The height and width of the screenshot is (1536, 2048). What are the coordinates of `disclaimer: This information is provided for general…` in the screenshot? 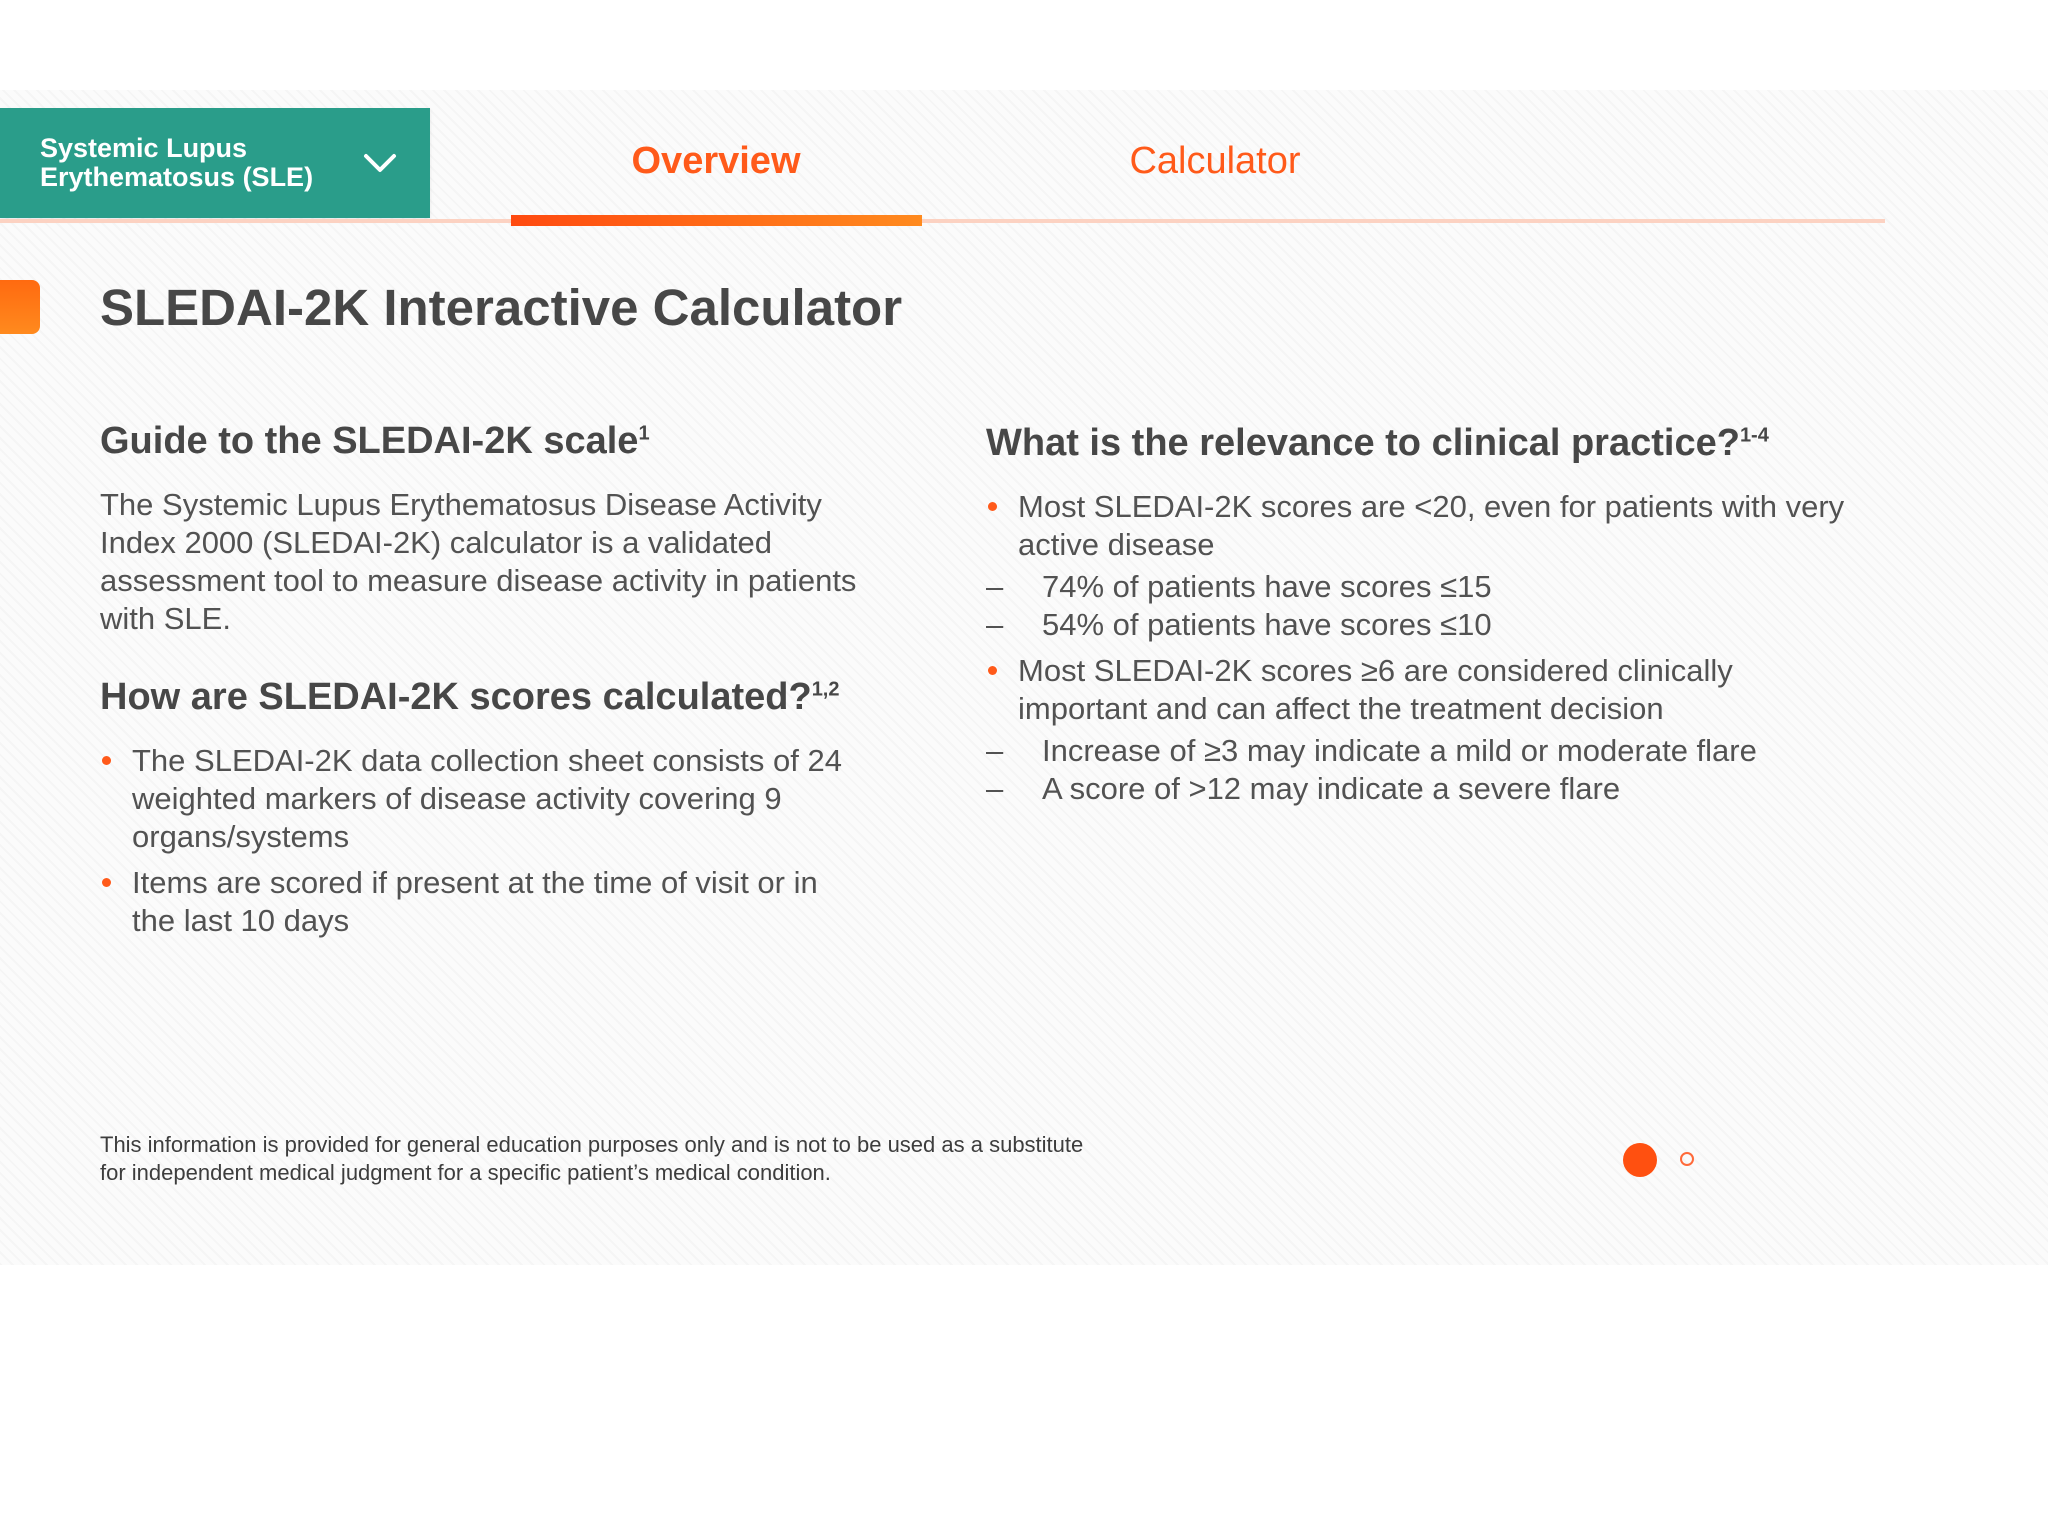 It's located at (592, 1158).